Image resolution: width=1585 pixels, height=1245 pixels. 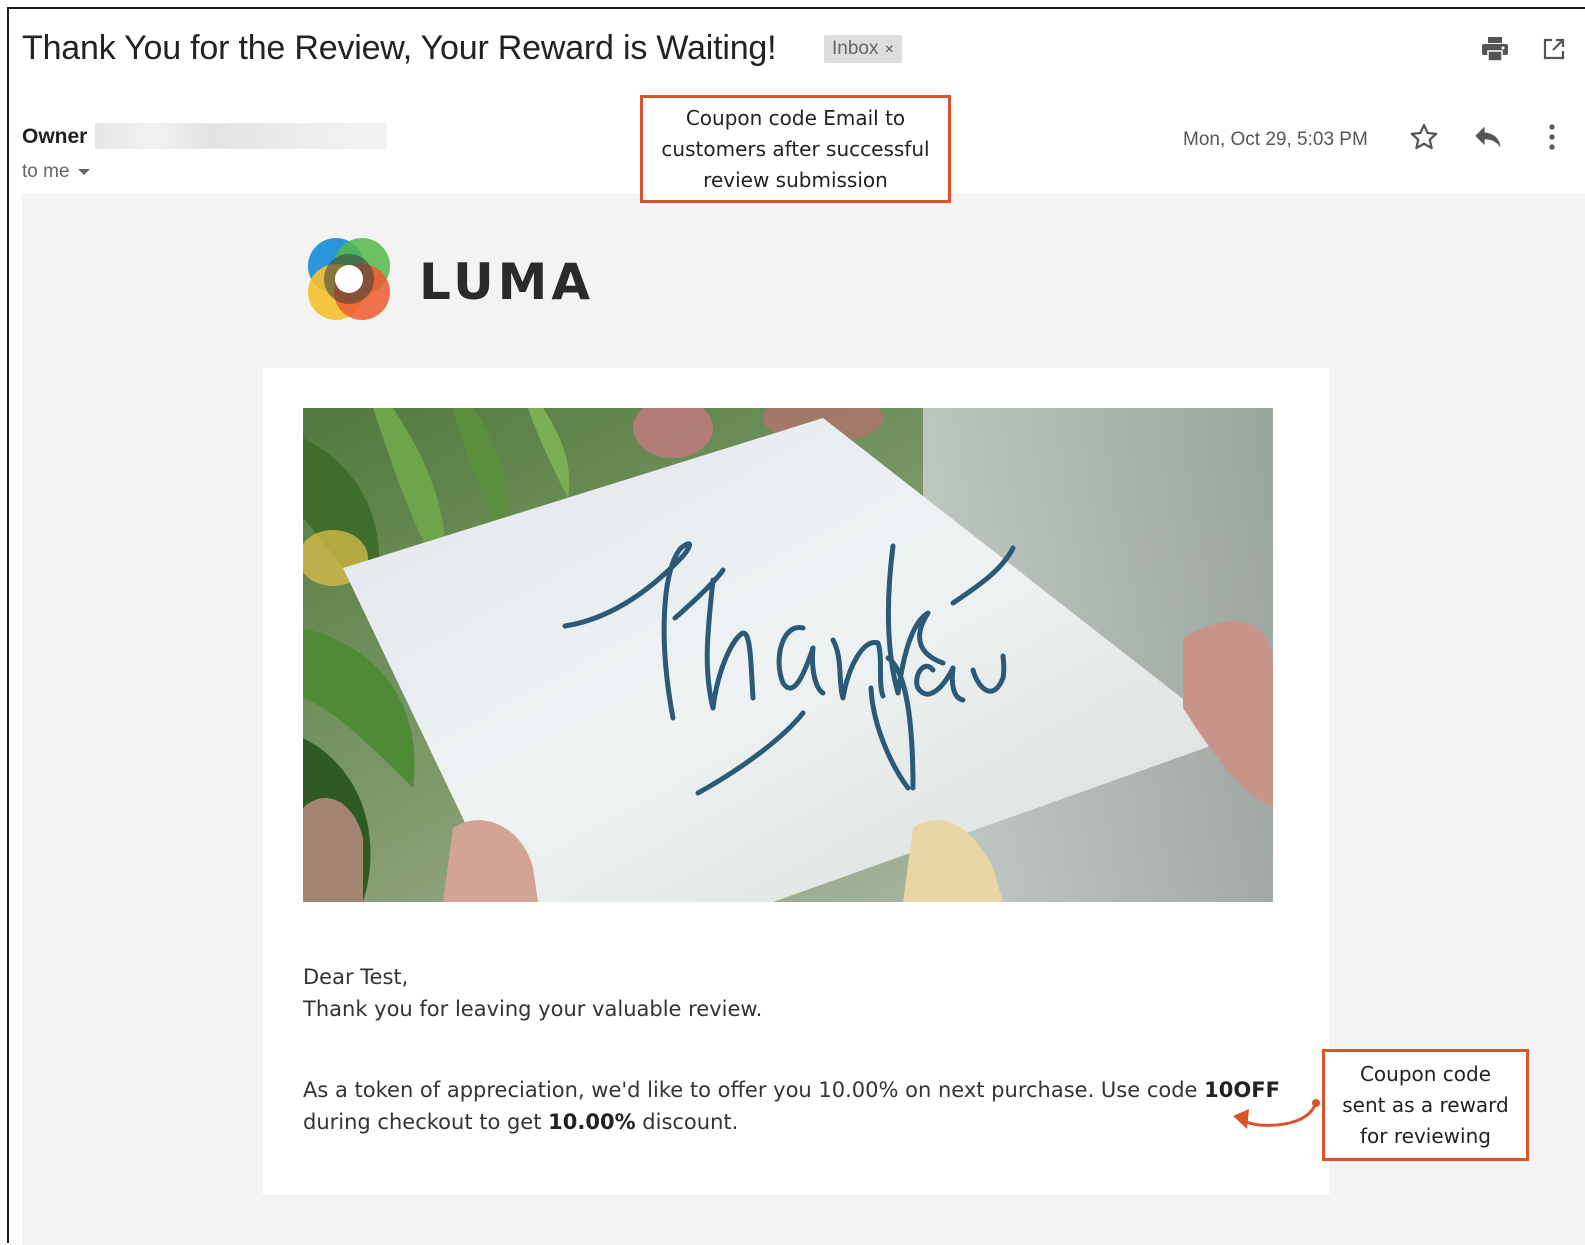 I want to click on annotation-arrow-icon, so click(x=1276, y=1114).